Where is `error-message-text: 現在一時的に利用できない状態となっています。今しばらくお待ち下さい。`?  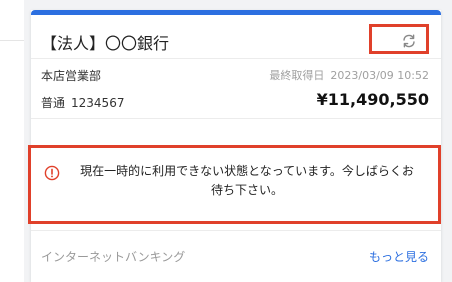 error-message-text: 現在一時的に利用できない状態となっています。今しばらくお待ち下さい。 is located at coordinates (247, 180).